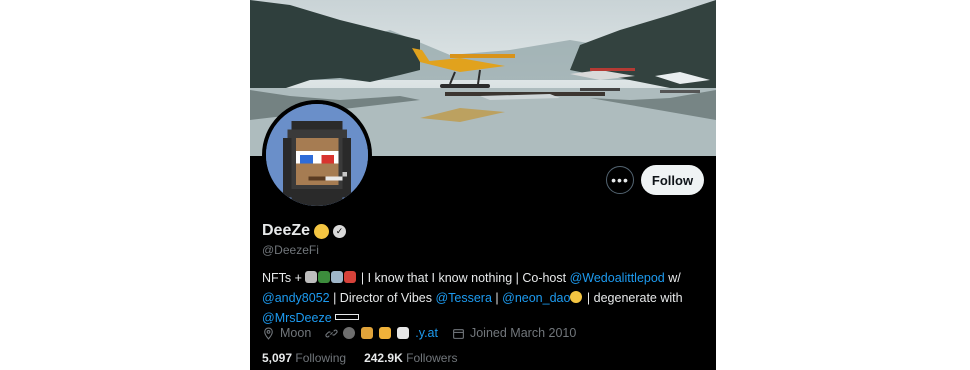 The height and width of the screenshot is (370, 970). Describe the element at coordinates (290, 250) in the screenshot. I see `user-handle: @DeezeFi` at that location.